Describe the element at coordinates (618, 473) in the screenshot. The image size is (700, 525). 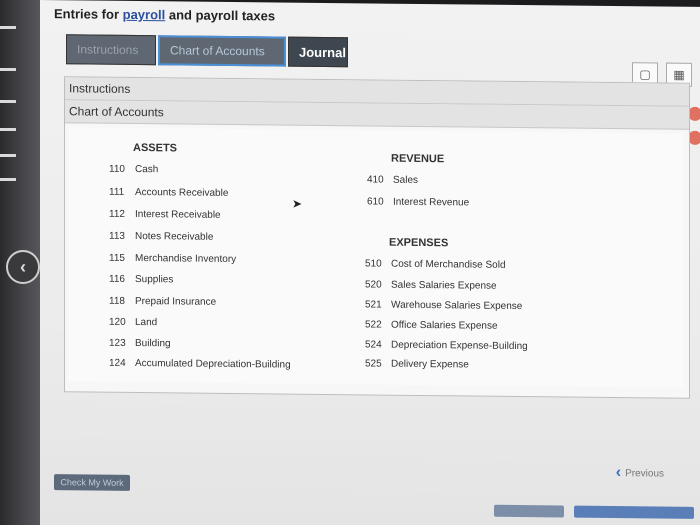
I see `chevron-left-icon: ‹` at that location.